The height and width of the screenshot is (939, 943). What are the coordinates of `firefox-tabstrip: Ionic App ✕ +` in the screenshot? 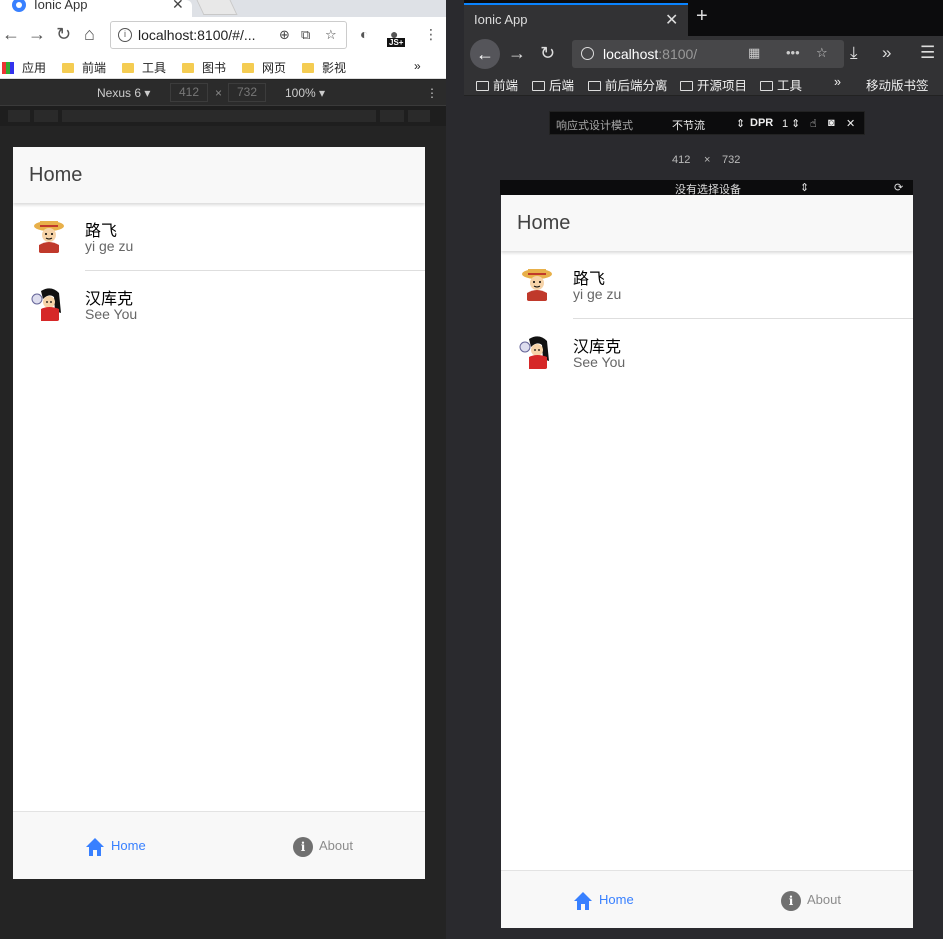 It's located at (703, 18).